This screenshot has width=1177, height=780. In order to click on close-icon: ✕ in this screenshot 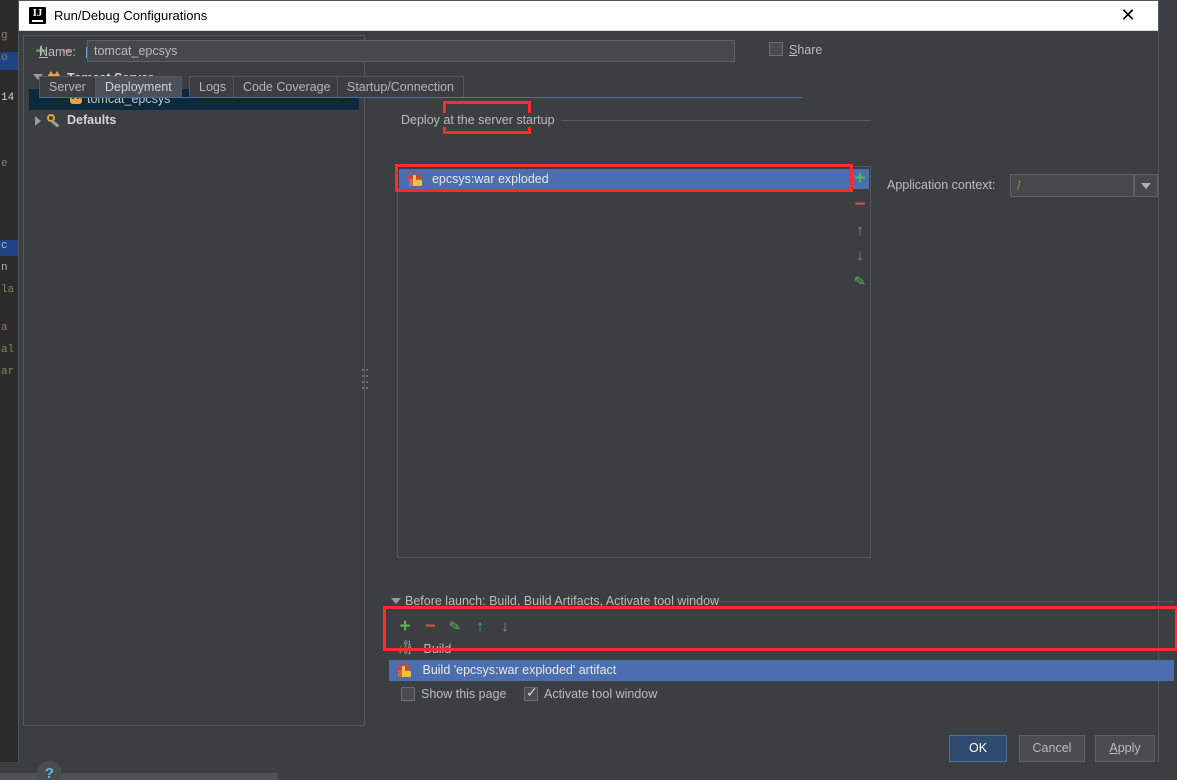, I will do `click(1128, 16)`.